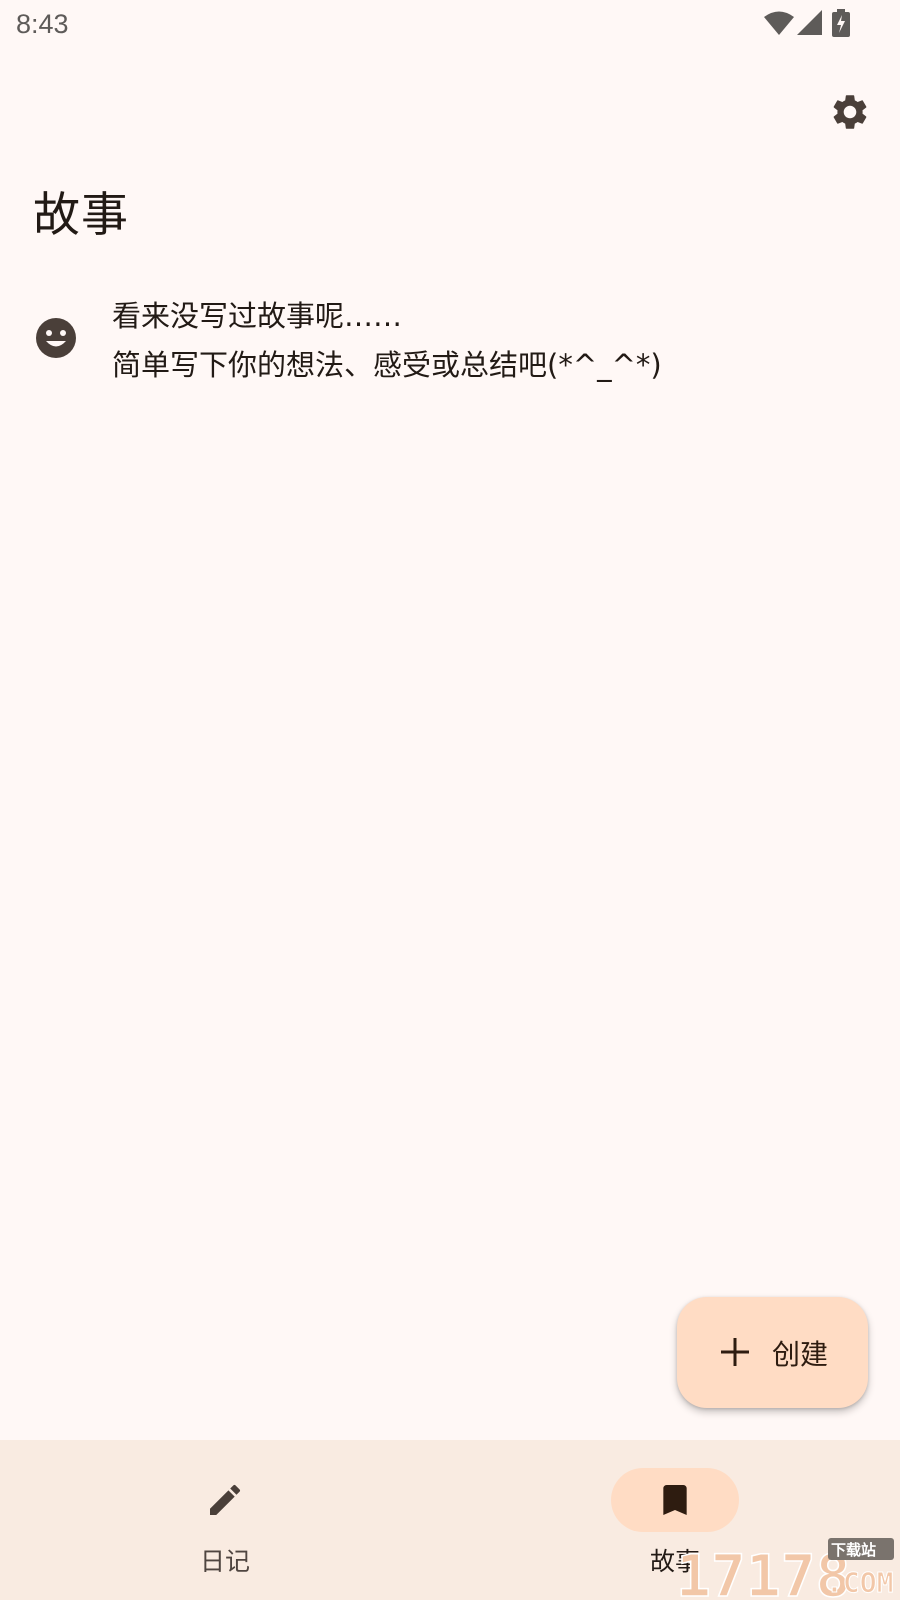 The width and height of the screenshot is (900, 1600). I want to click on create-button: 创建, so click(772, 1352).